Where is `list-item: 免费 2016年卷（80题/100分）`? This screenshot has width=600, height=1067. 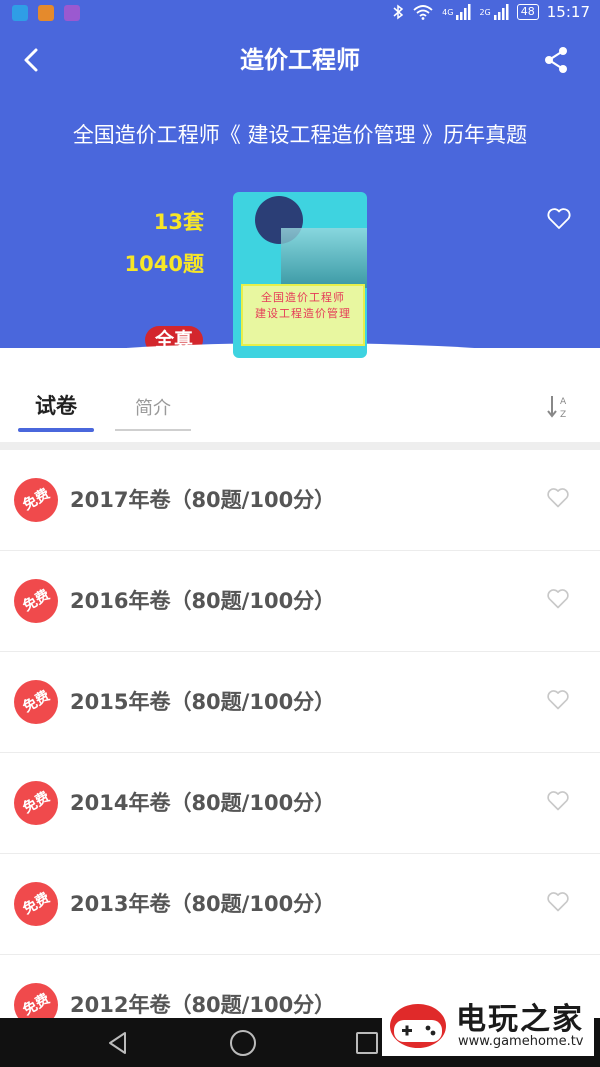 list-item: 免费 2016年卷（80题/100分） is located at coordinates (300, 601).